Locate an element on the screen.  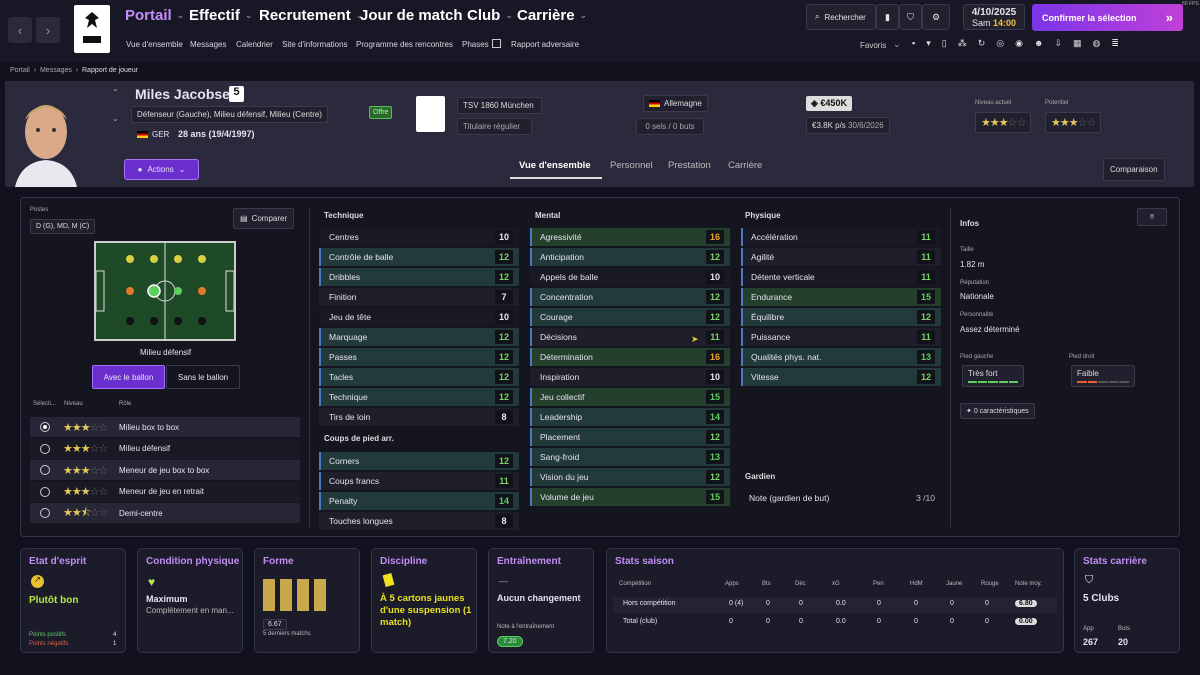
attribute-row: Appels de balle 10 is located at coordinates (630, 277).